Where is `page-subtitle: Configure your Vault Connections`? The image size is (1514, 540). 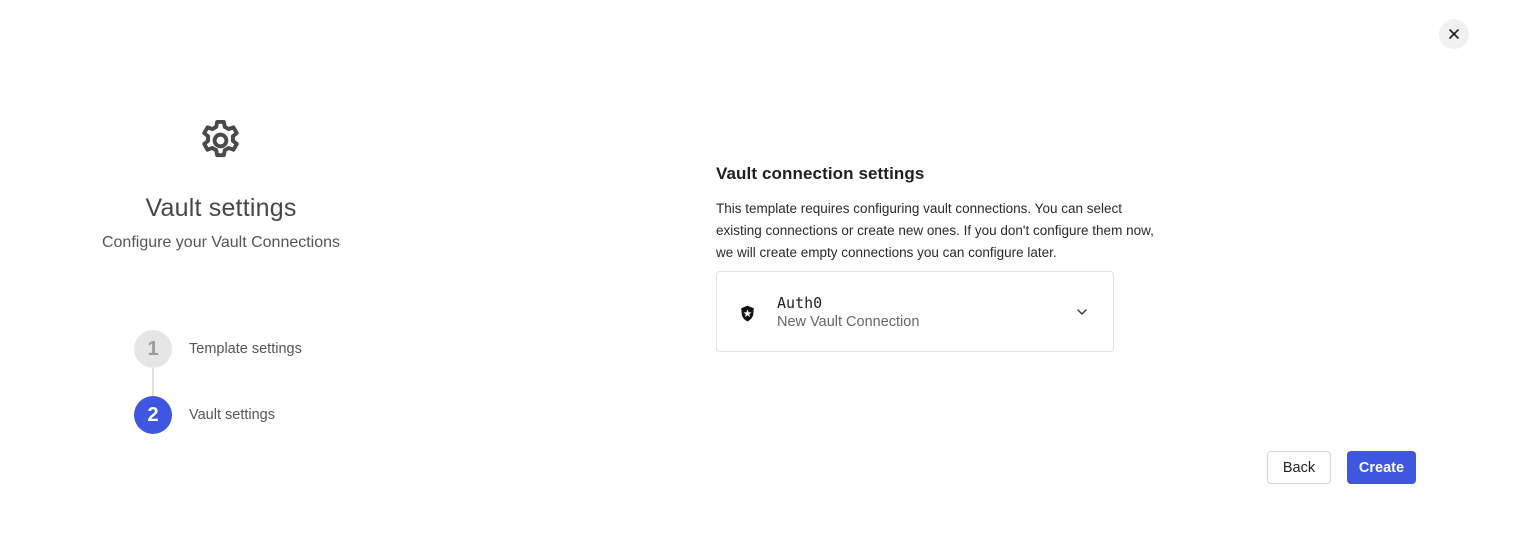
page-subtitle: Configure your Vault Connections is located at coordinates (221, 242).